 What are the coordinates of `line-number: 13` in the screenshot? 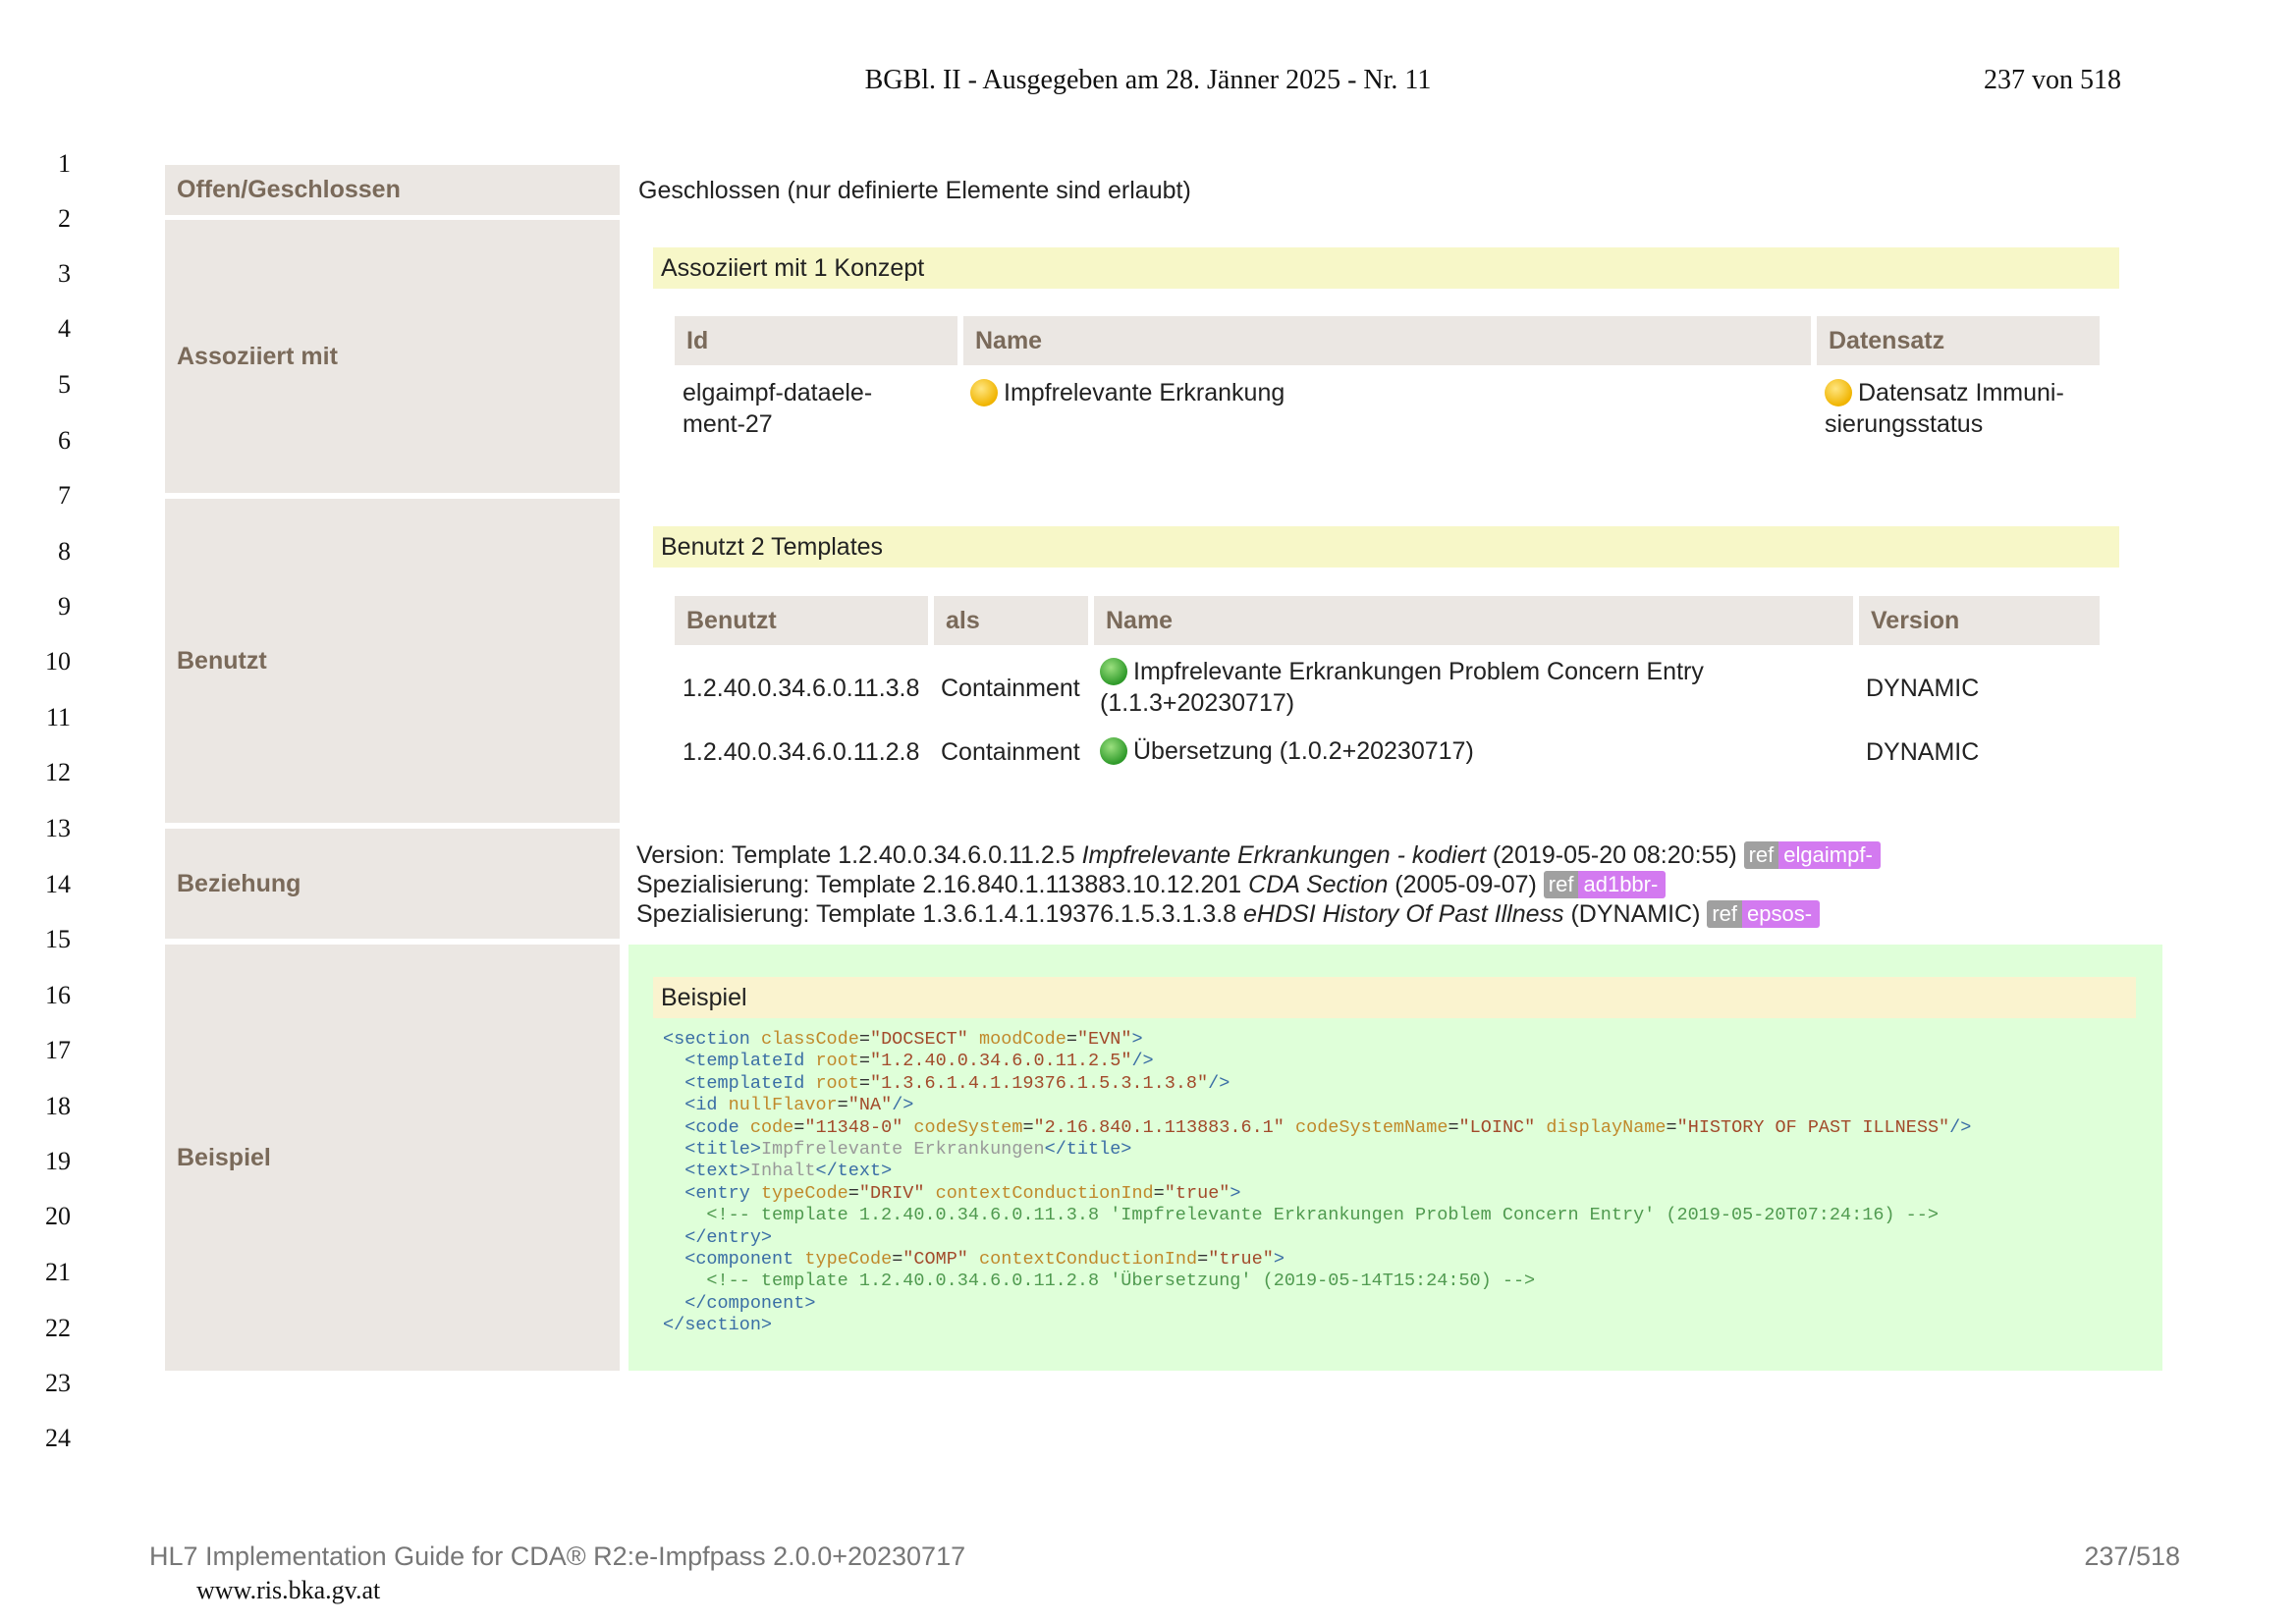 It's located at (58, 828).